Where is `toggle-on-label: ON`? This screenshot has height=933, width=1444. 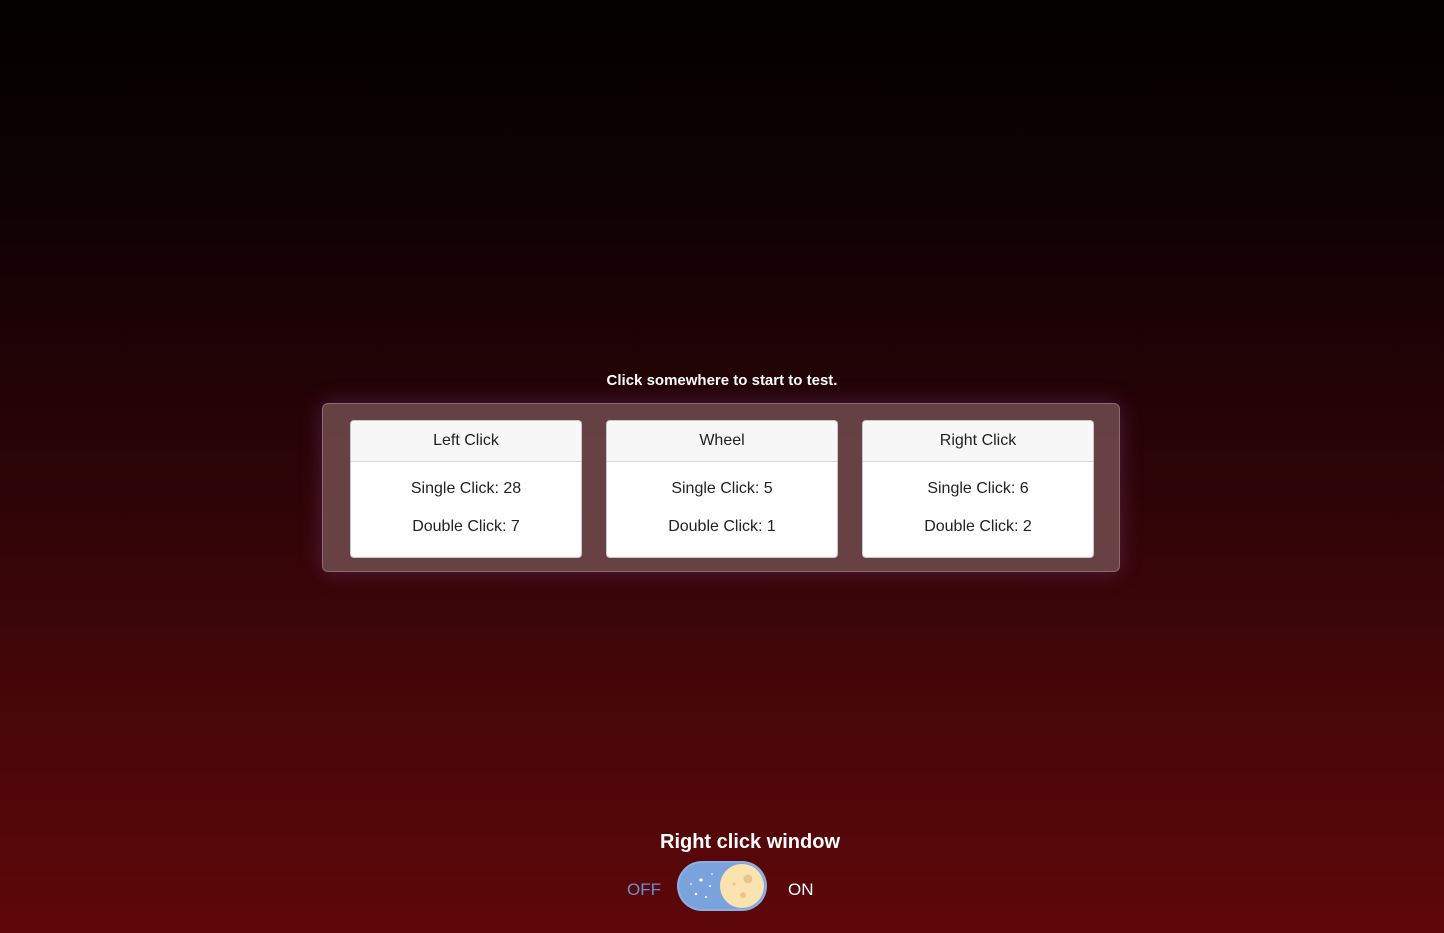
toggle-on-label: ON is located at coordinates (801, 889).